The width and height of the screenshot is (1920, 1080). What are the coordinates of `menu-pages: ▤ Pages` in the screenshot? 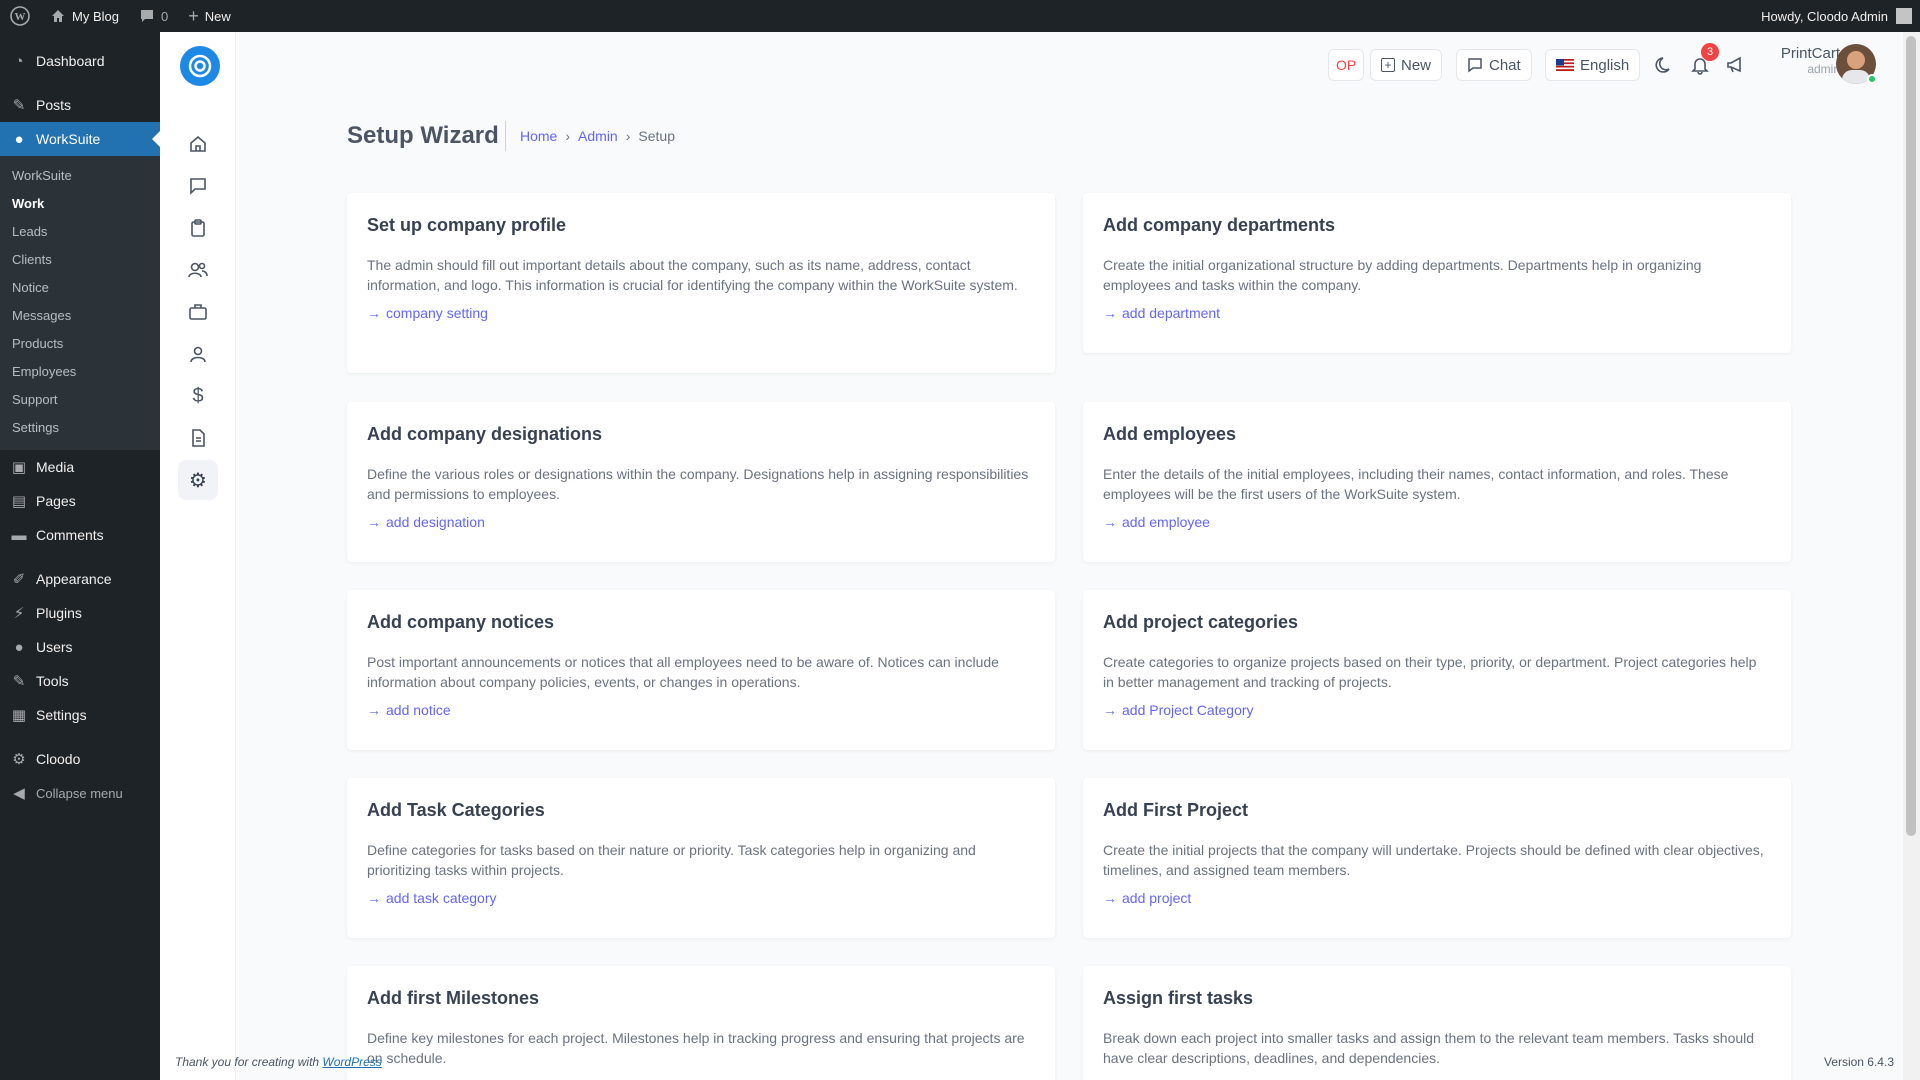 It's located at (80, 501).